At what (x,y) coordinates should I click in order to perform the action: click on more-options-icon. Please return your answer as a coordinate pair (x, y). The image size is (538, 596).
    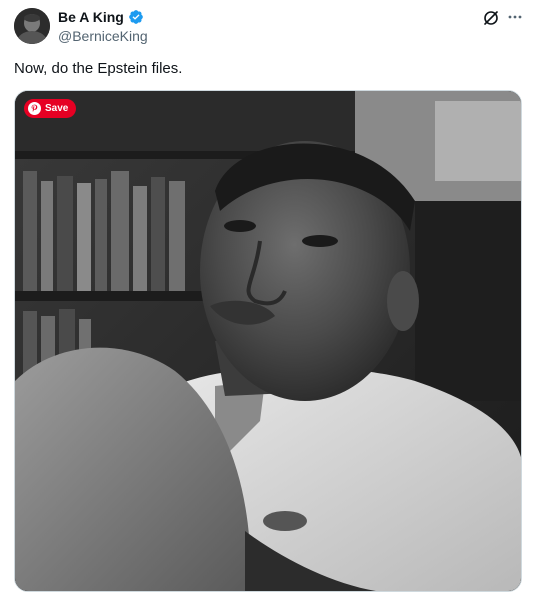
    Looking at the image, I should click on (515, 17).